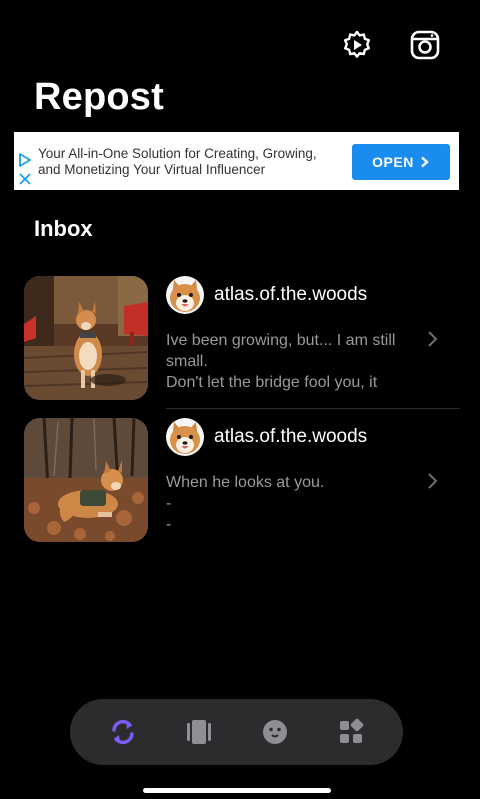  I want to click on settings-gear-icon, so click(357, 45).